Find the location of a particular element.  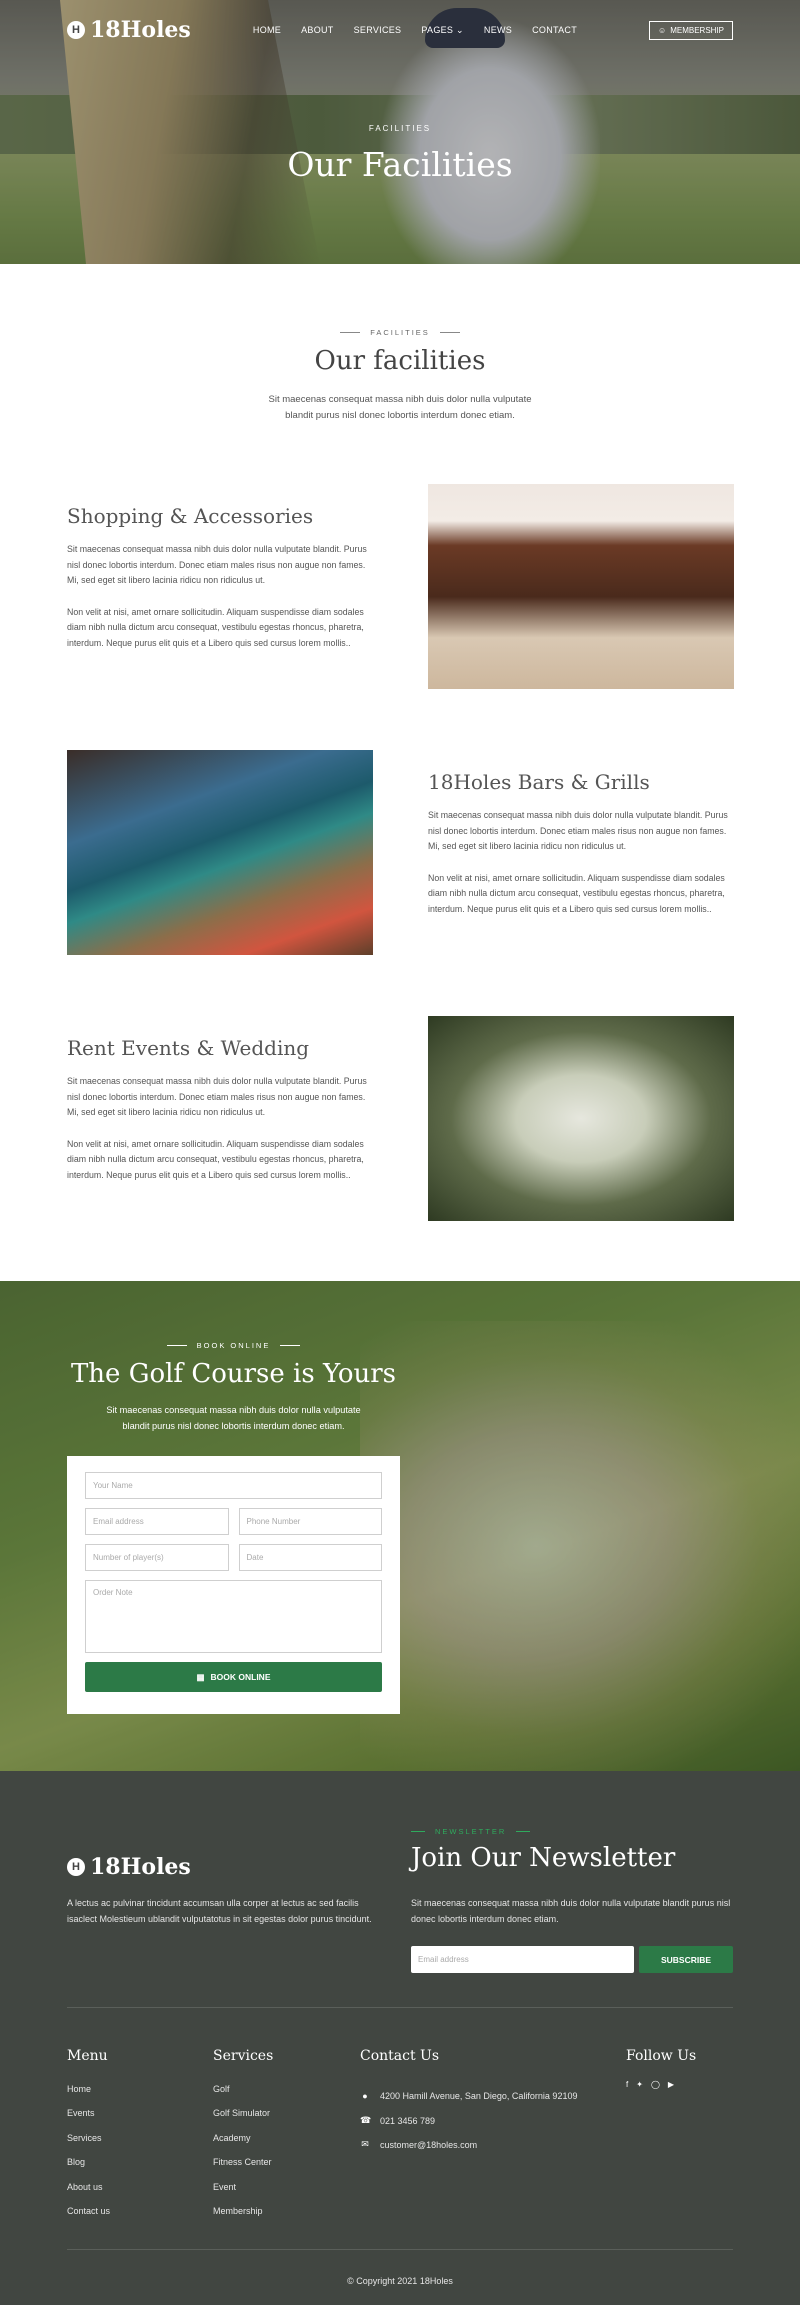

book-online-label: BOOK ONLINE is located at coordinates (240, 1677).